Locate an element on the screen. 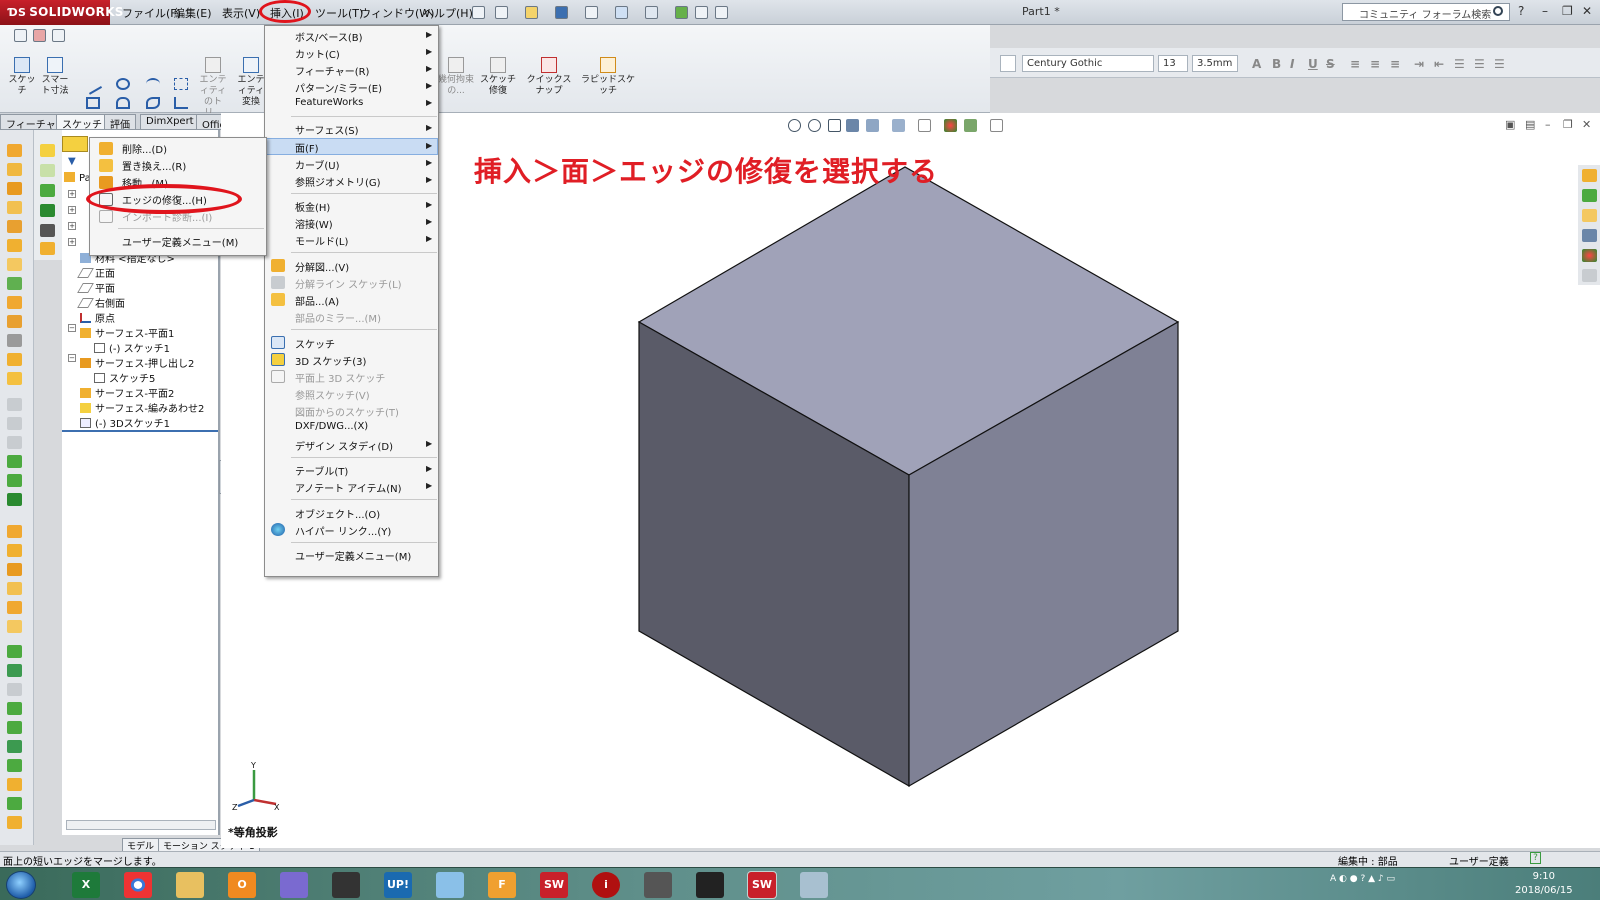 This screenshot has width=1600, height=900. menu-item-sketch-from-drawing: 図面からのスケッチ(T) is located at coordinates (347, 411).